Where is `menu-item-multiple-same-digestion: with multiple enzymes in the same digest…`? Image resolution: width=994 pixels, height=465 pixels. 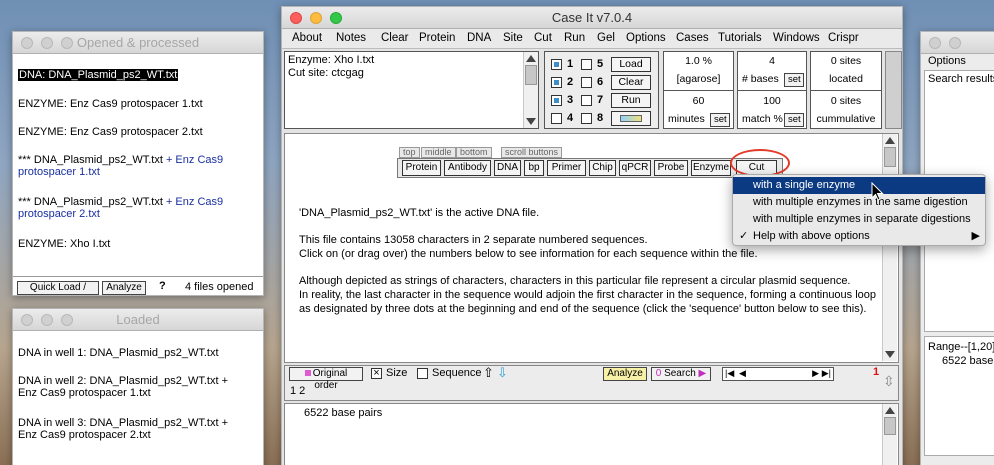
menu-item-multiple-same-digestion: with multiple enzymes in the same digest… is located at coordinates (859, 202).